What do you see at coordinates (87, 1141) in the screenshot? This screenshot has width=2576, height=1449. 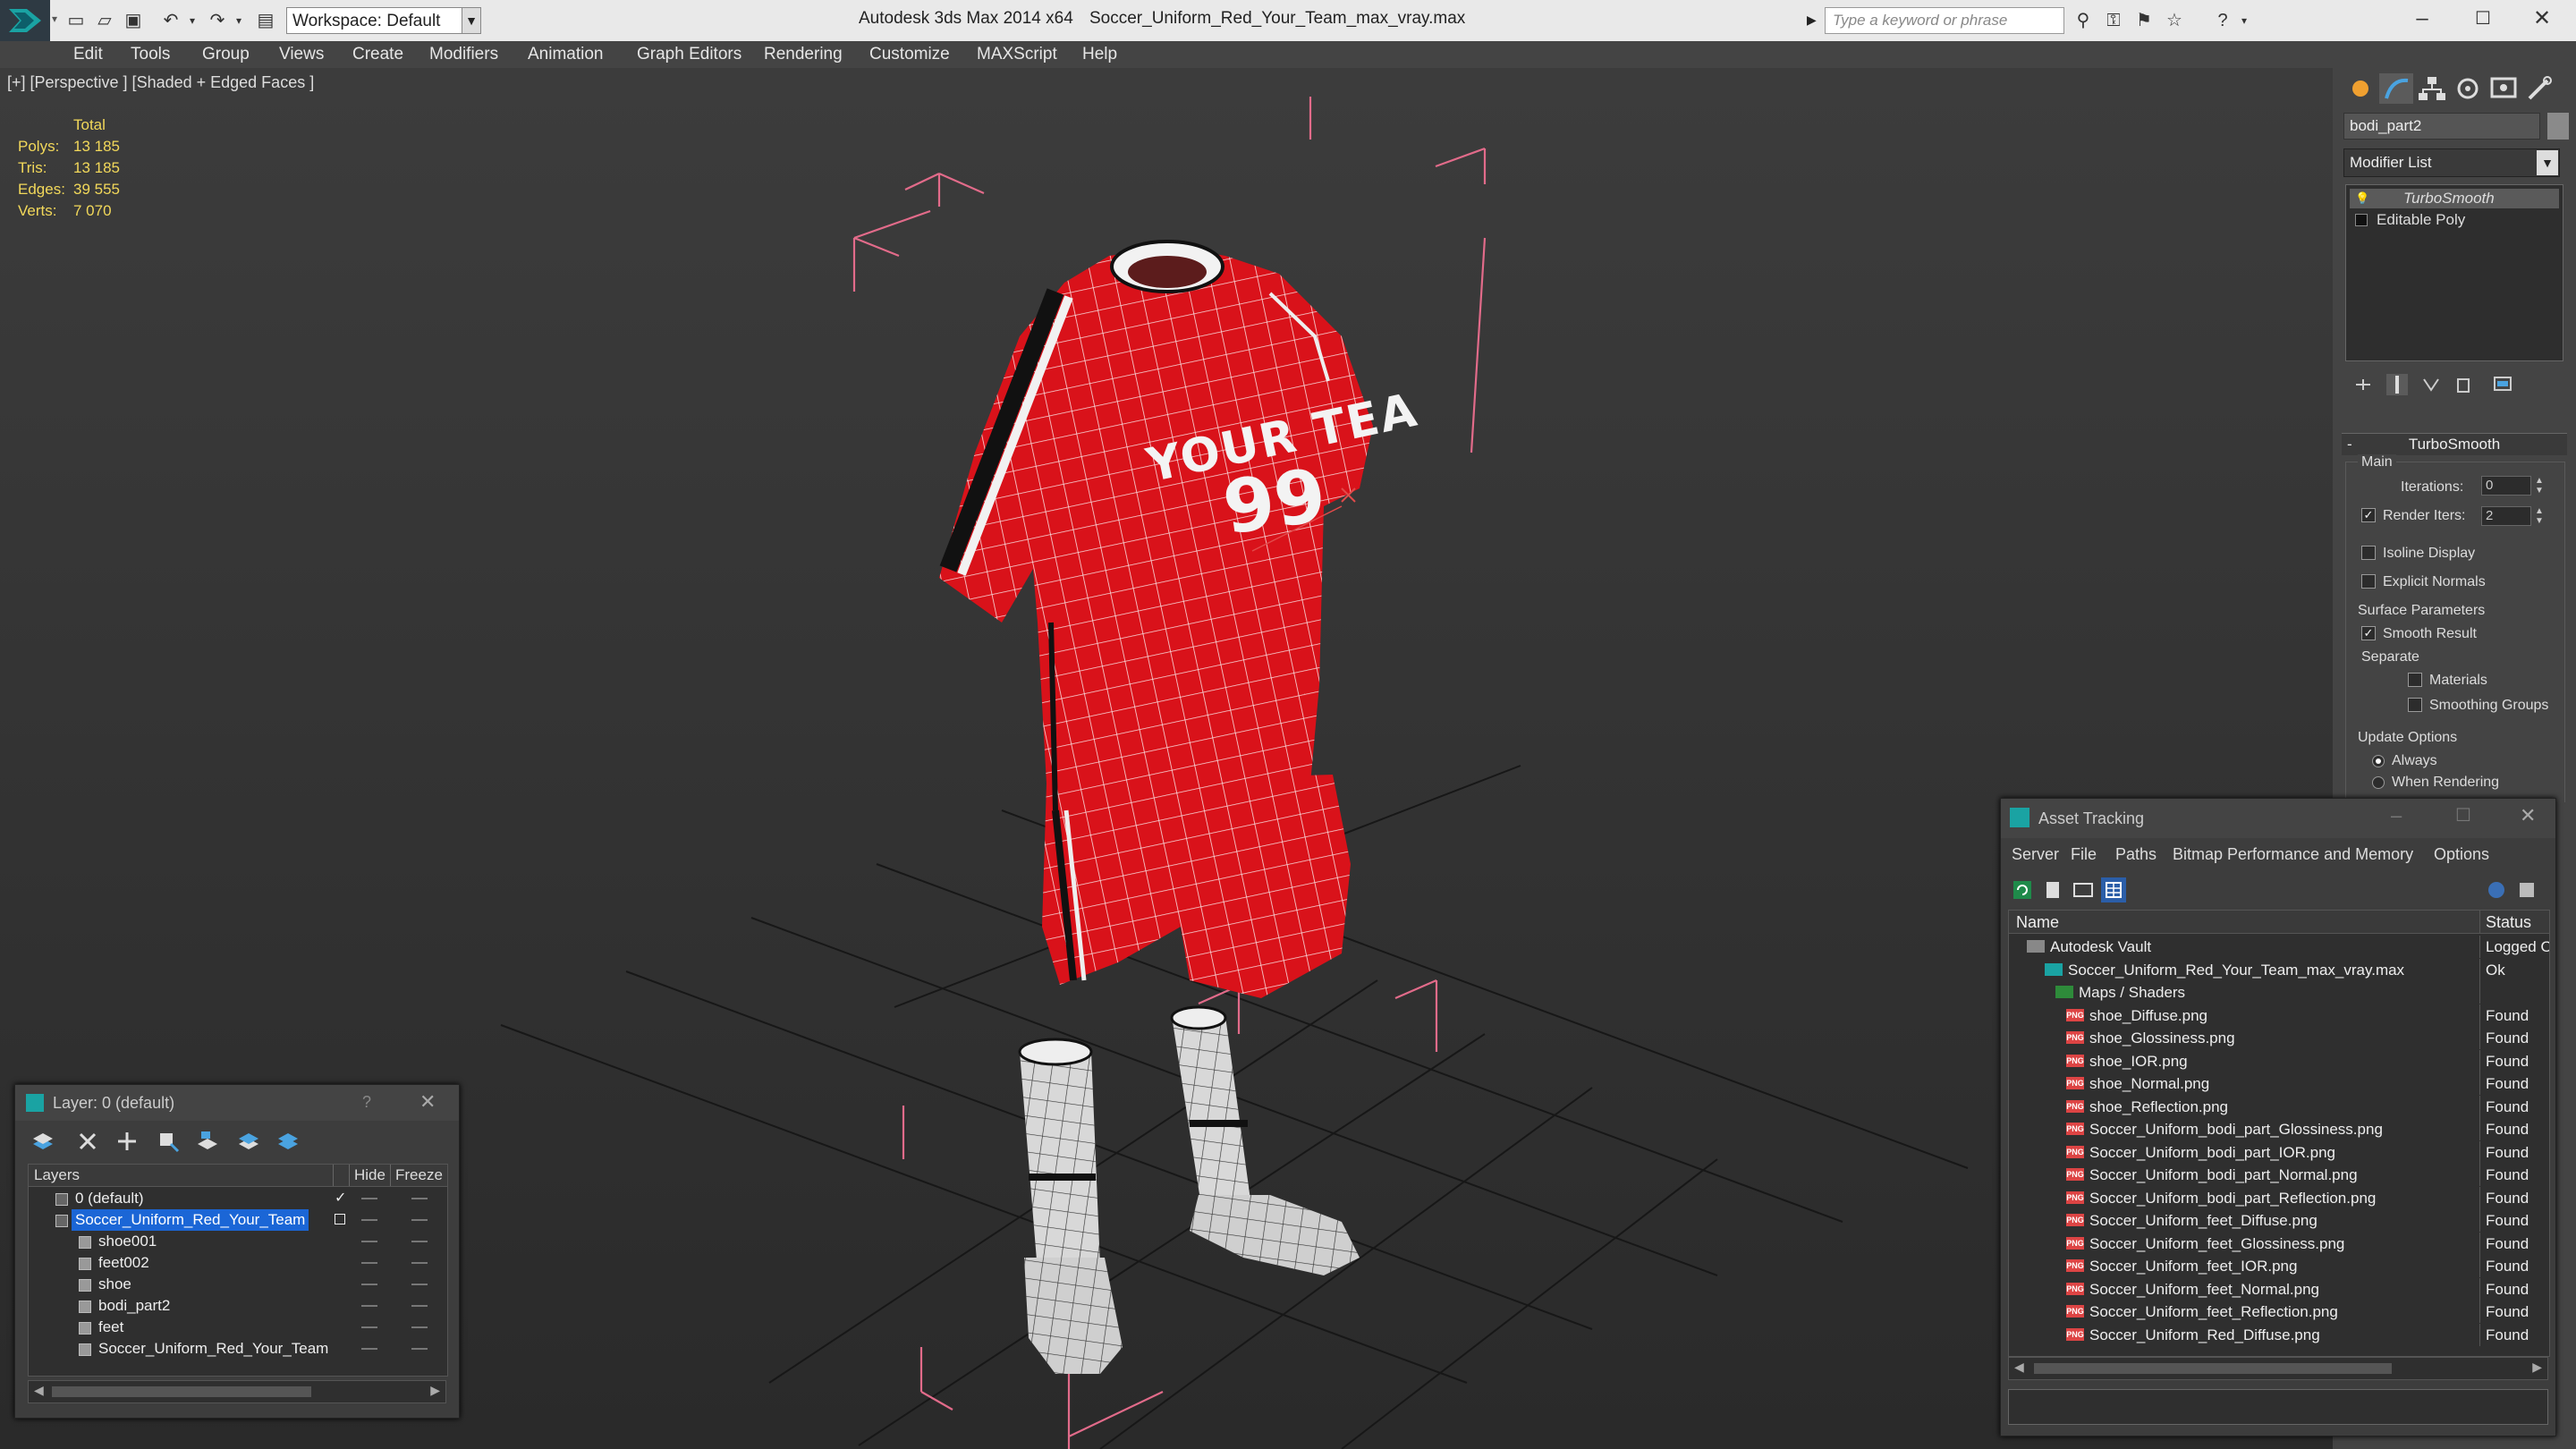 I see `delete-layer-icon` at bounding box center [87, 1141].